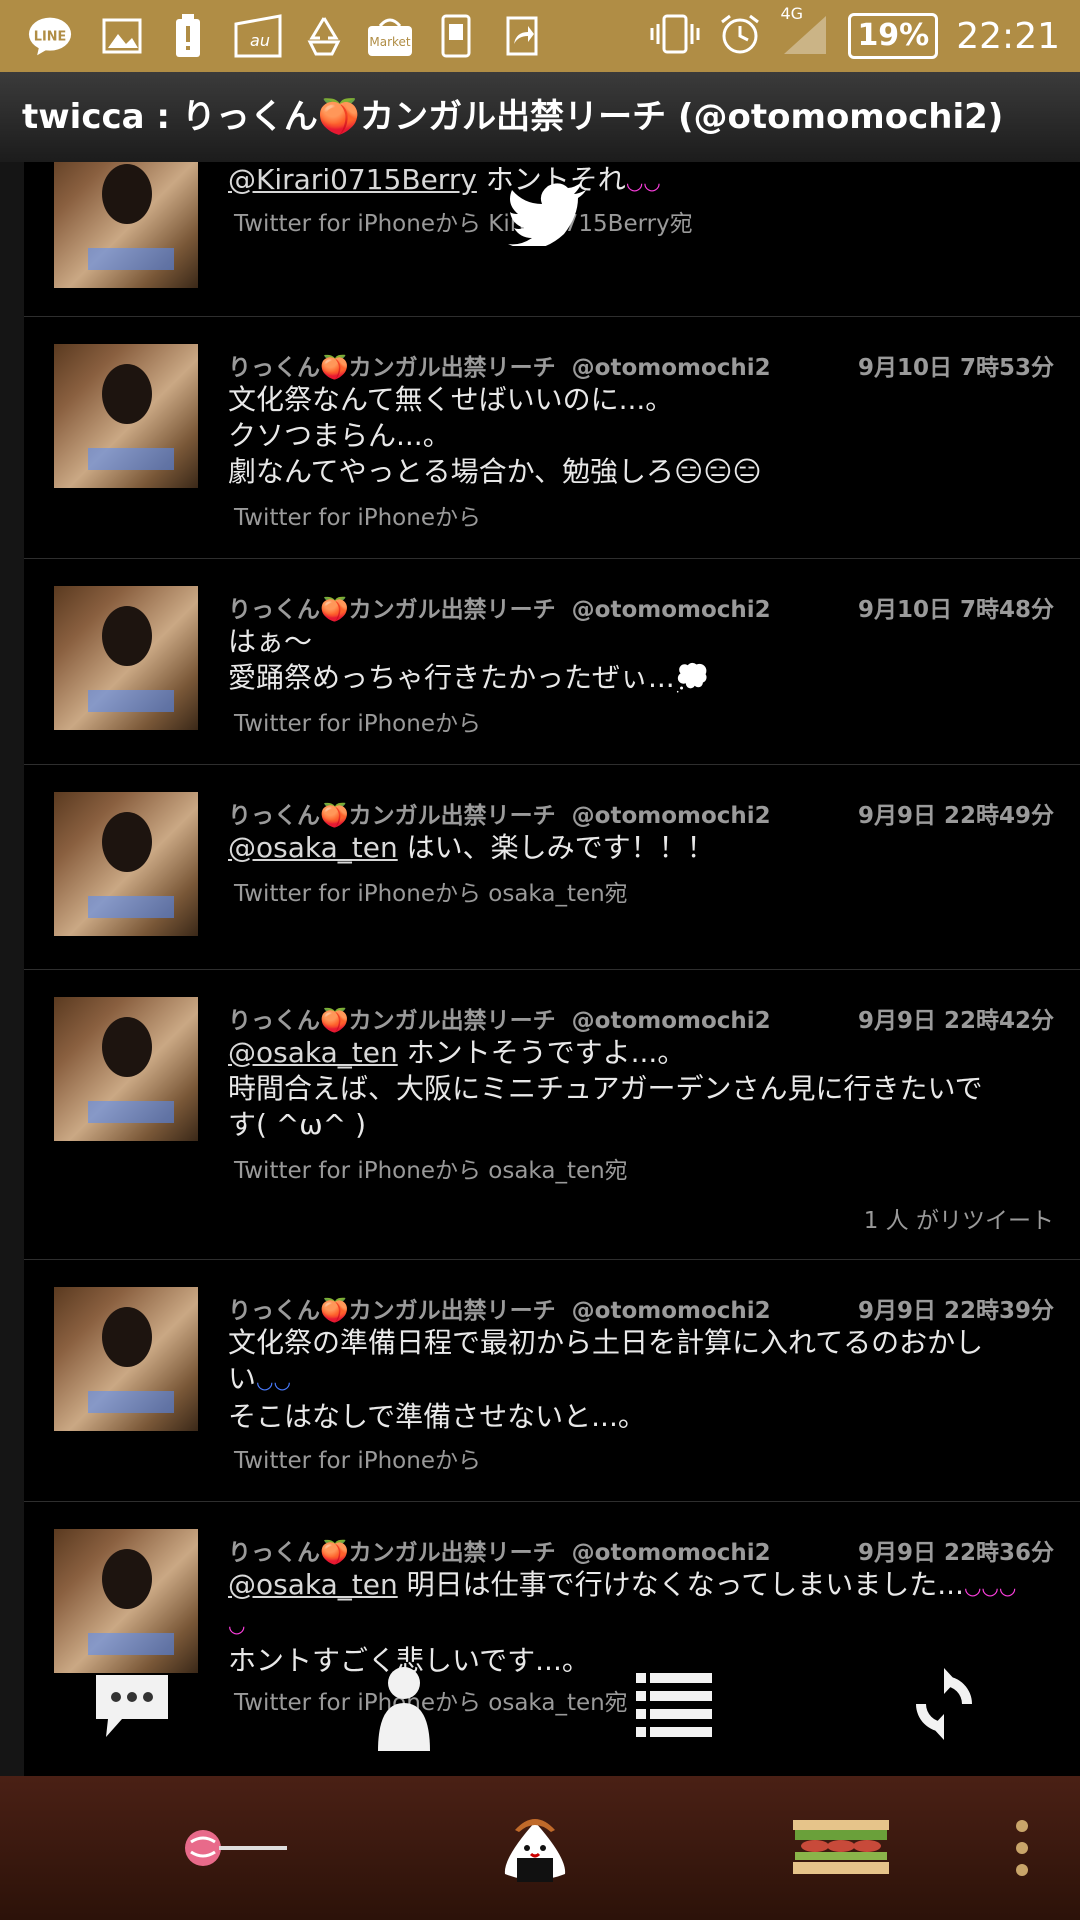 This screenshot has height=1920, width=1080. Describe the element at coordinates (1022, 1848) in the screenshot. I see `more-vertical-icon` at that location.